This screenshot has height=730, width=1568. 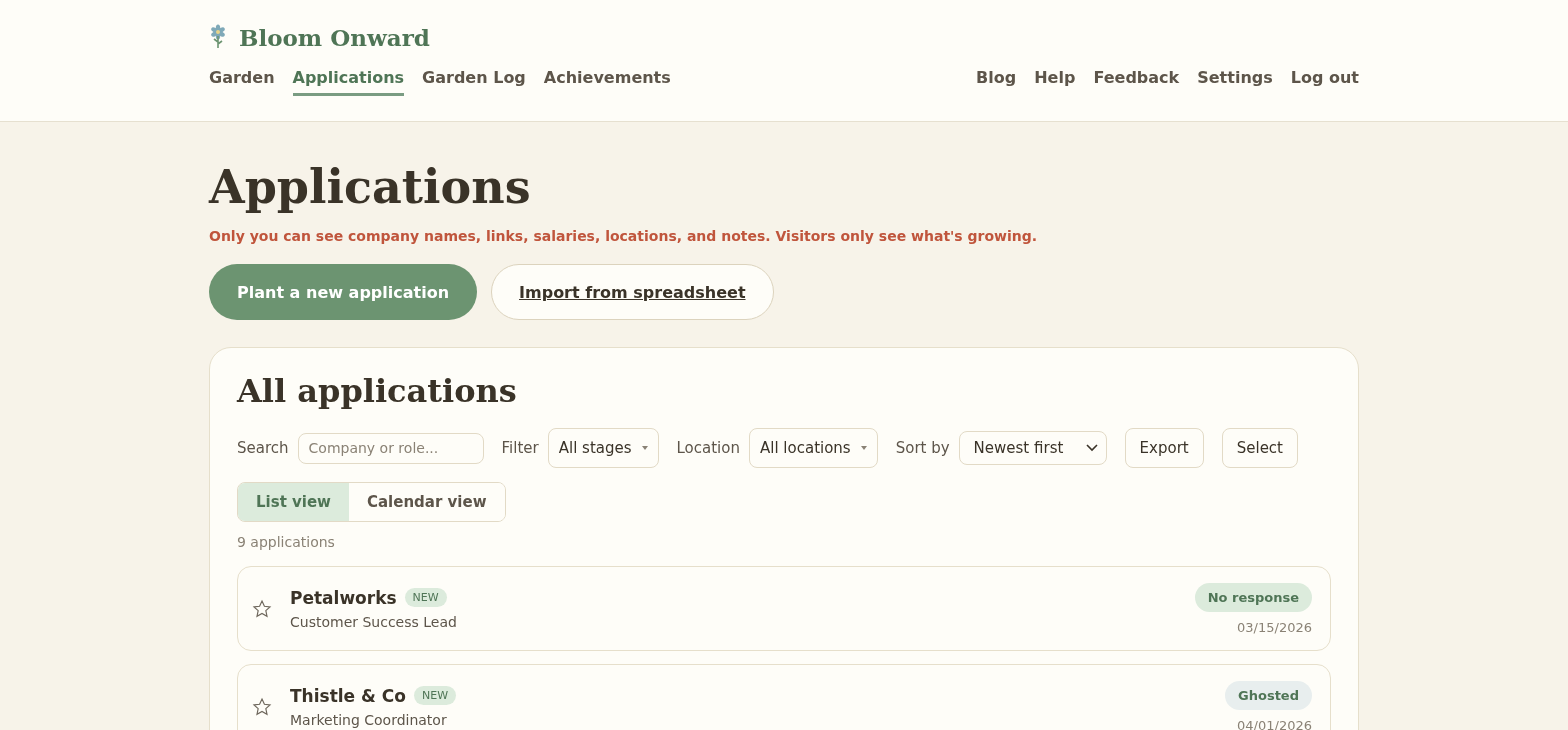 What do you see at coordinates (348, 695) in the screenshot?
I see `company-name: Thistle & Co` at bounding box center [348, 695].